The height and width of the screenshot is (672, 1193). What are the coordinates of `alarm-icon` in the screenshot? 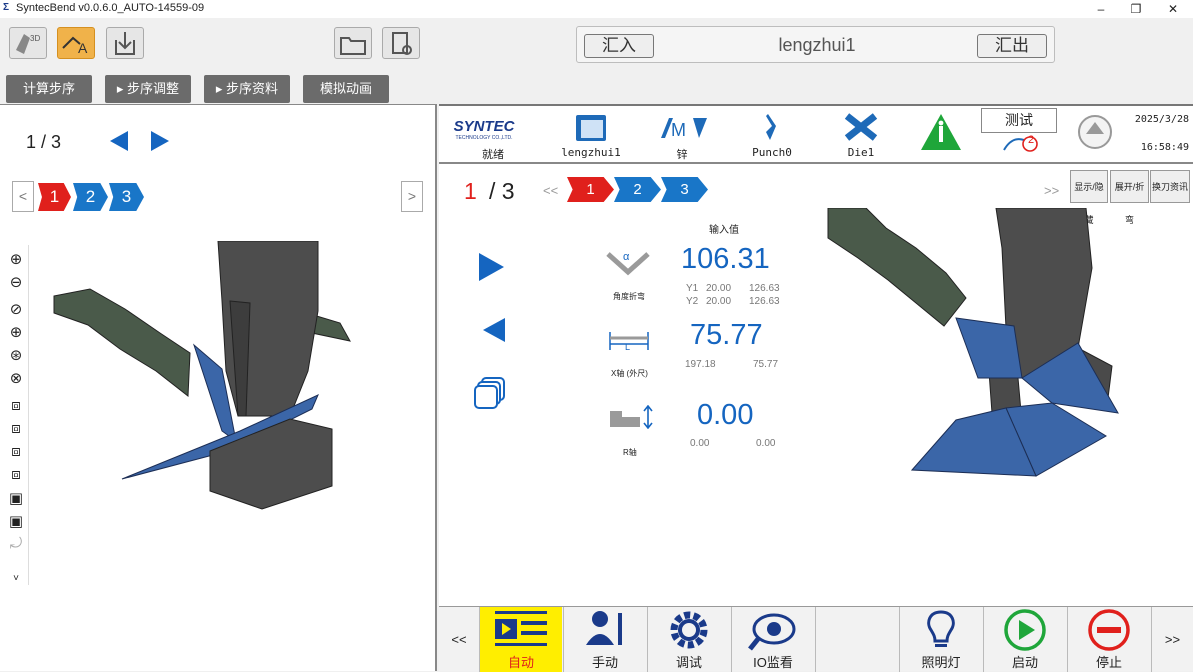 It's located at (1023, 146).